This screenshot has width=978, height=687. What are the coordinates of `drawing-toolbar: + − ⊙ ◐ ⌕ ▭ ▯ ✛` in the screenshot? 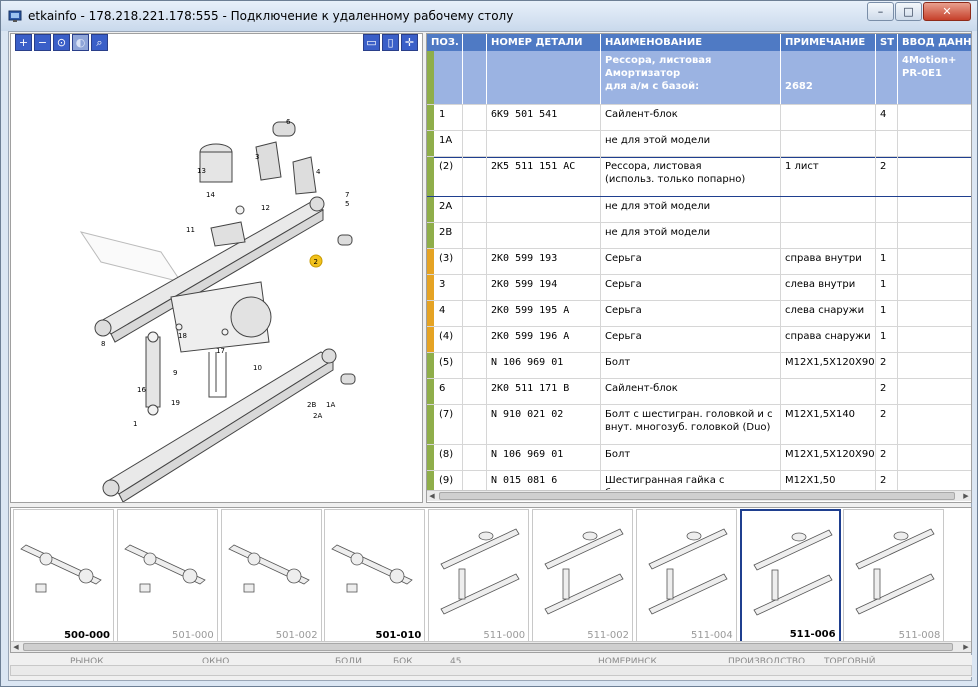 It's located at (216, 43).